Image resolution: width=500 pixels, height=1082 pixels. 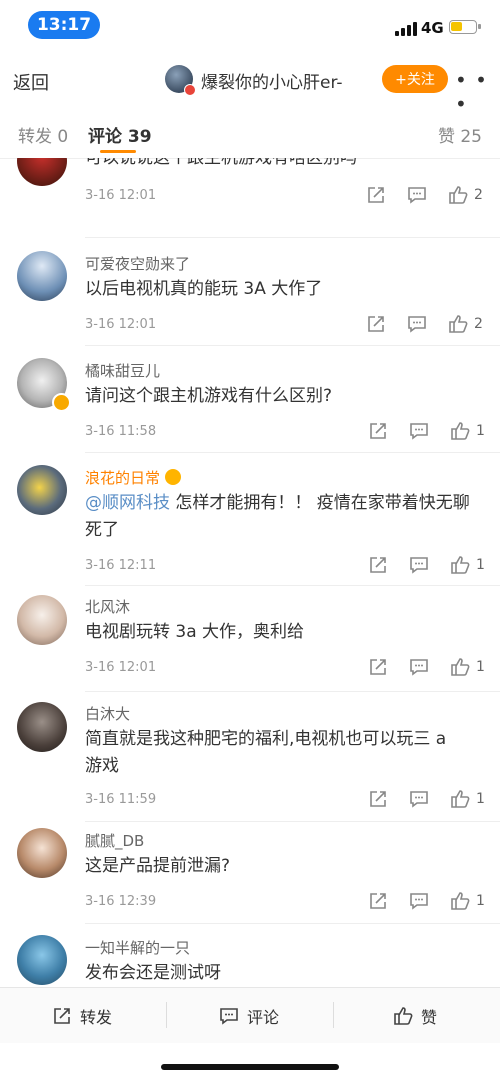 I want to click on comment-text: 电视剧玩转 3a 大作，奥利给, so click(x=195, y=632).